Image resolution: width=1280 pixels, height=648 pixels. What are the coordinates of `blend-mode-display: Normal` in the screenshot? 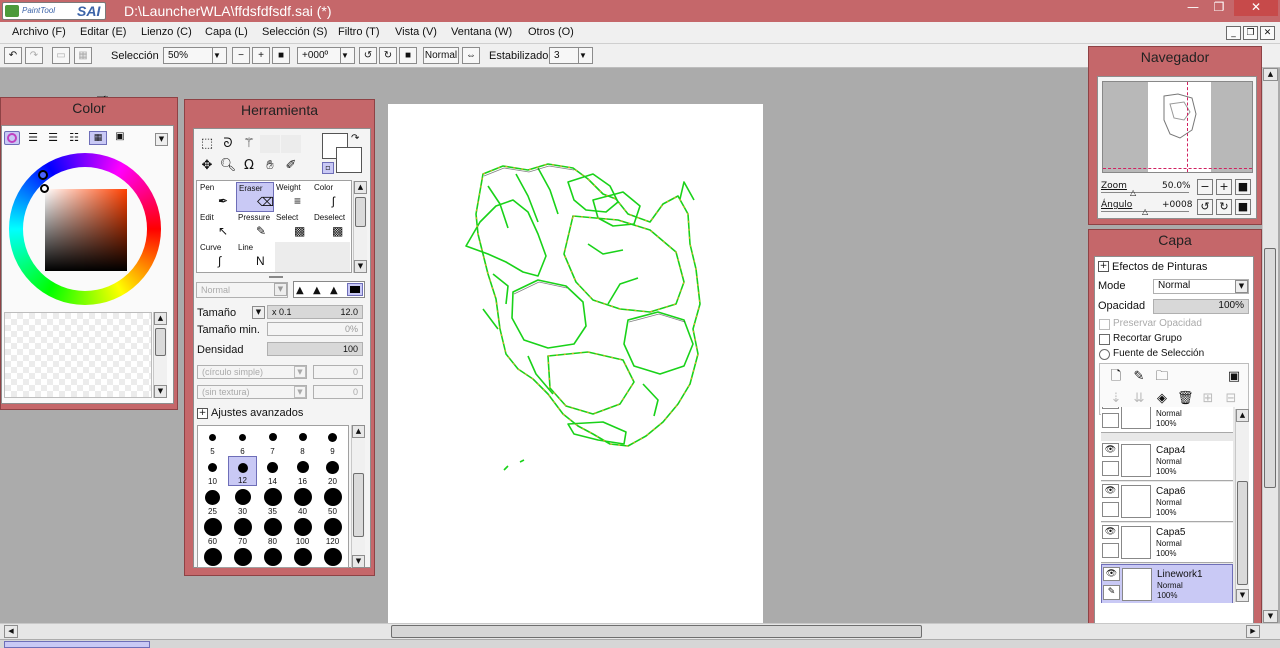 It's located at (441, 55).